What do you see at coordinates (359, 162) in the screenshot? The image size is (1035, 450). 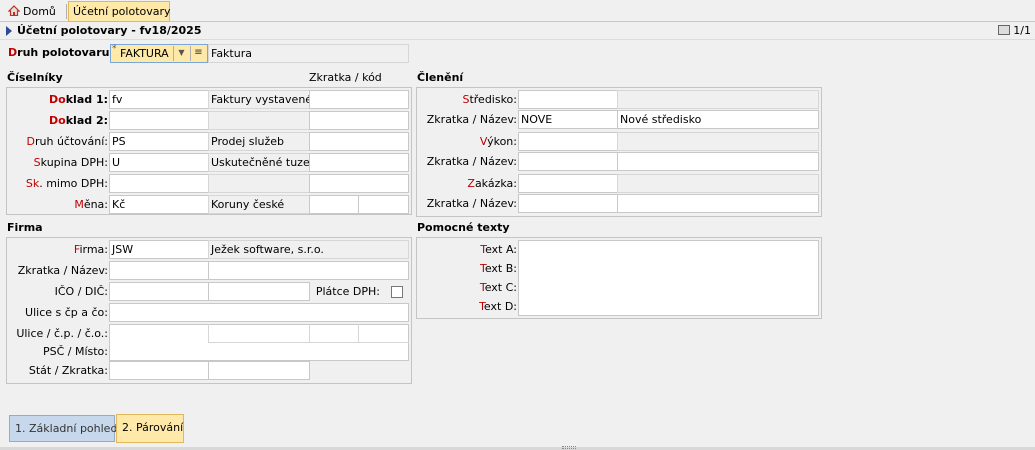 I see `skupina-dph-zkratka` at bounding box center [359, 162].